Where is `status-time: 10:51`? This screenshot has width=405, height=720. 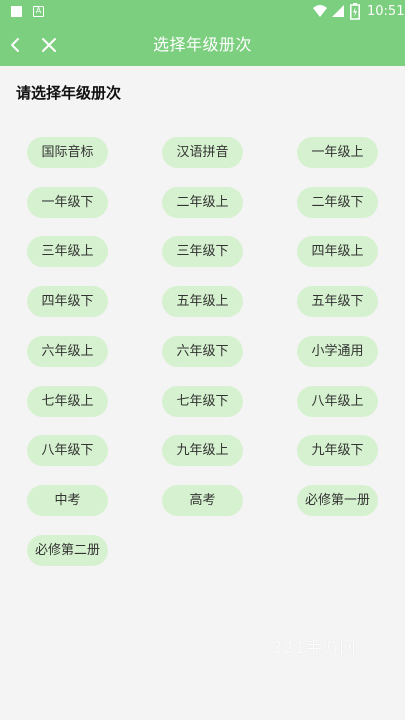 status-time: 10:51 is located at coordinates (386, 11).